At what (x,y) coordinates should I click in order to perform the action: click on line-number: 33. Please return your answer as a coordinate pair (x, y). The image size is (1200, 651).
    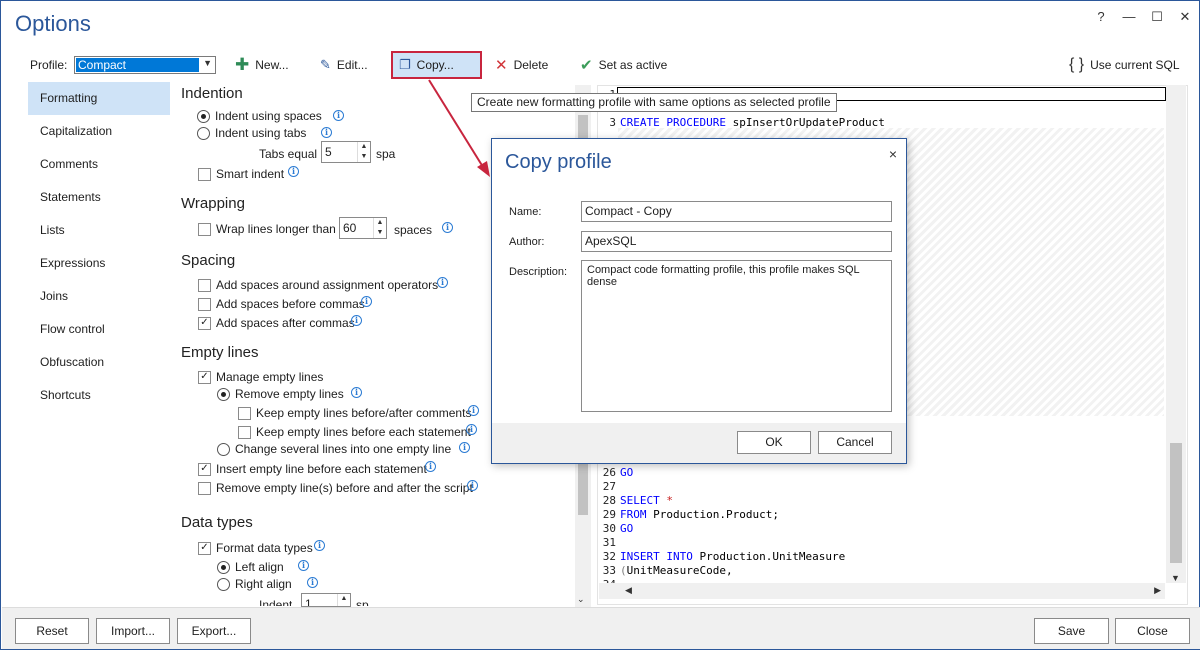
    Looking at the image, I should click on (609, 570).